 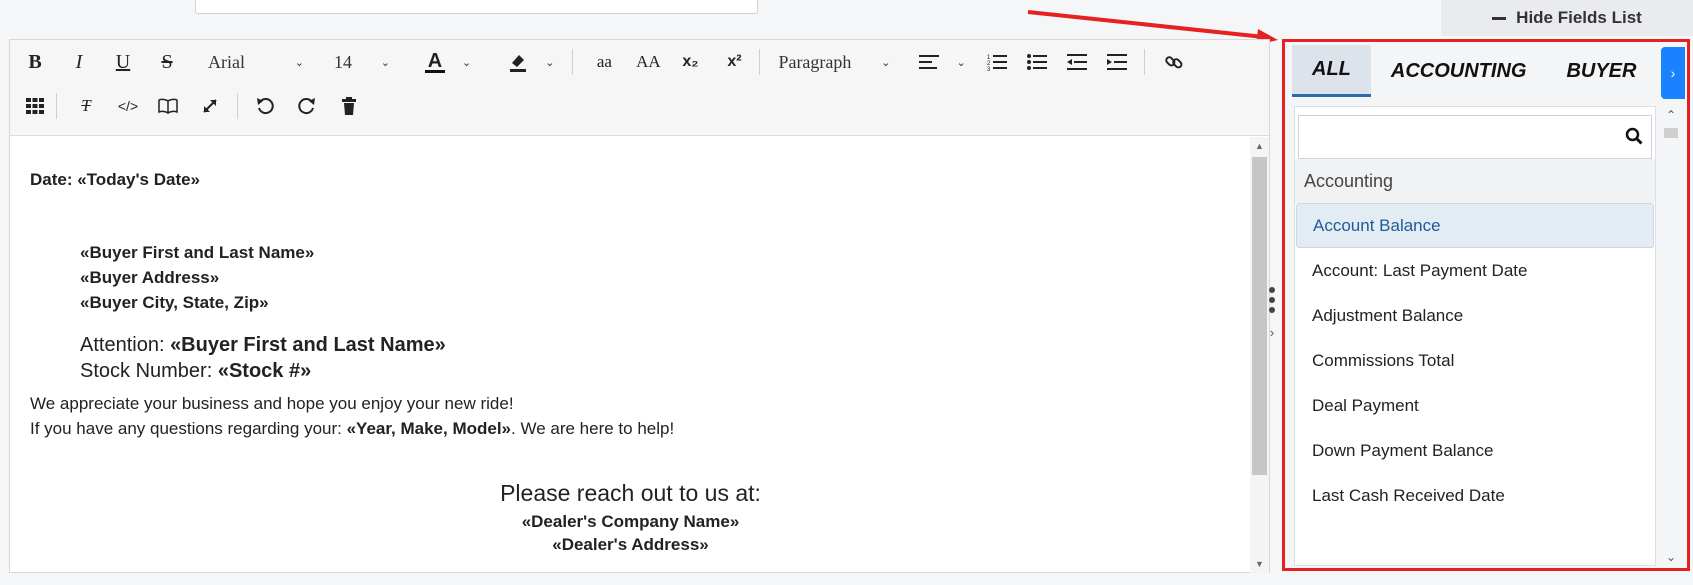 What do you see at coordinates (86, 106) in the screenshot?
I see `clear-format-button: T` at bounding box center [86, 106].